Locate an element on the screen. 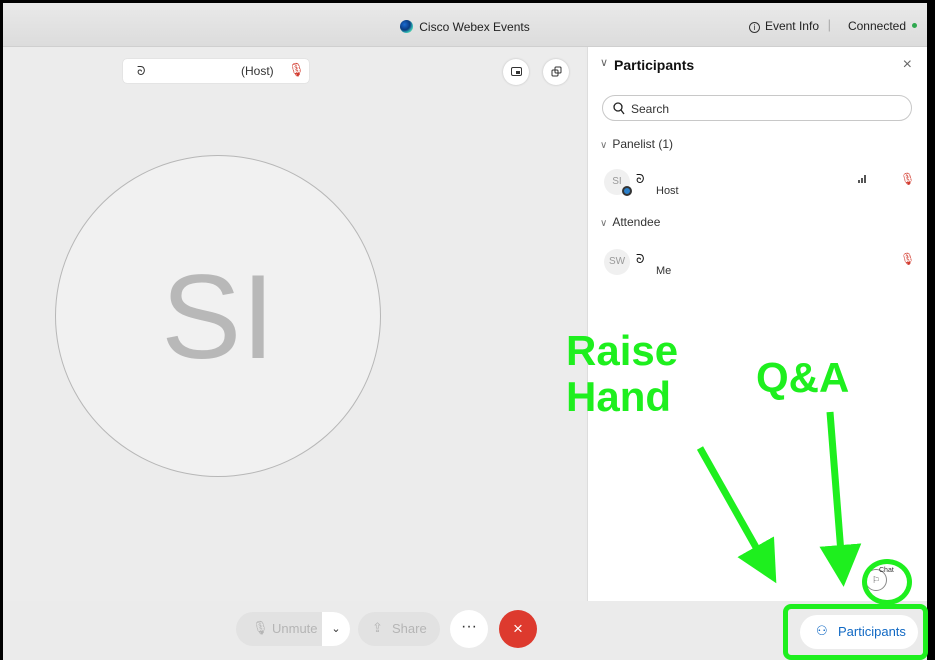  share-button: ⇪ Share is located at coordinates (399, 629).